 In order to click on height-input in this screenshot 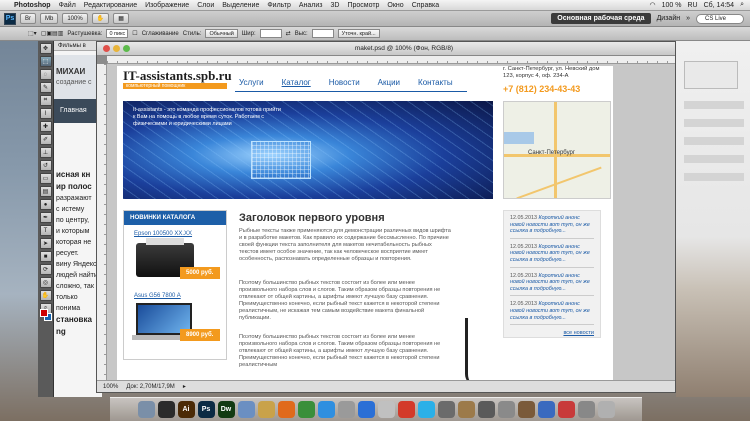, I will do `click(322, 33)`.